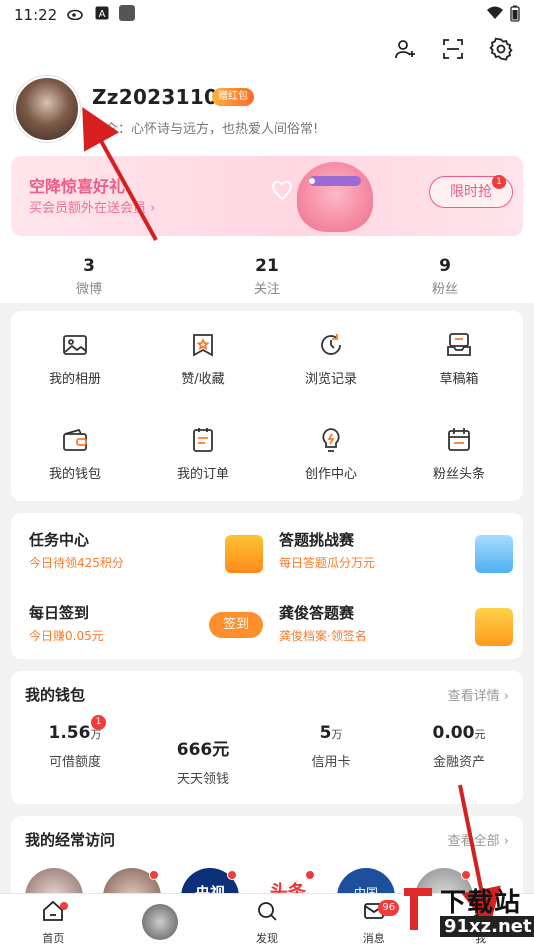 The image size is (534, 950). I want to click on task-center: 任务中心 今日待领425积分, so click(154, 559).